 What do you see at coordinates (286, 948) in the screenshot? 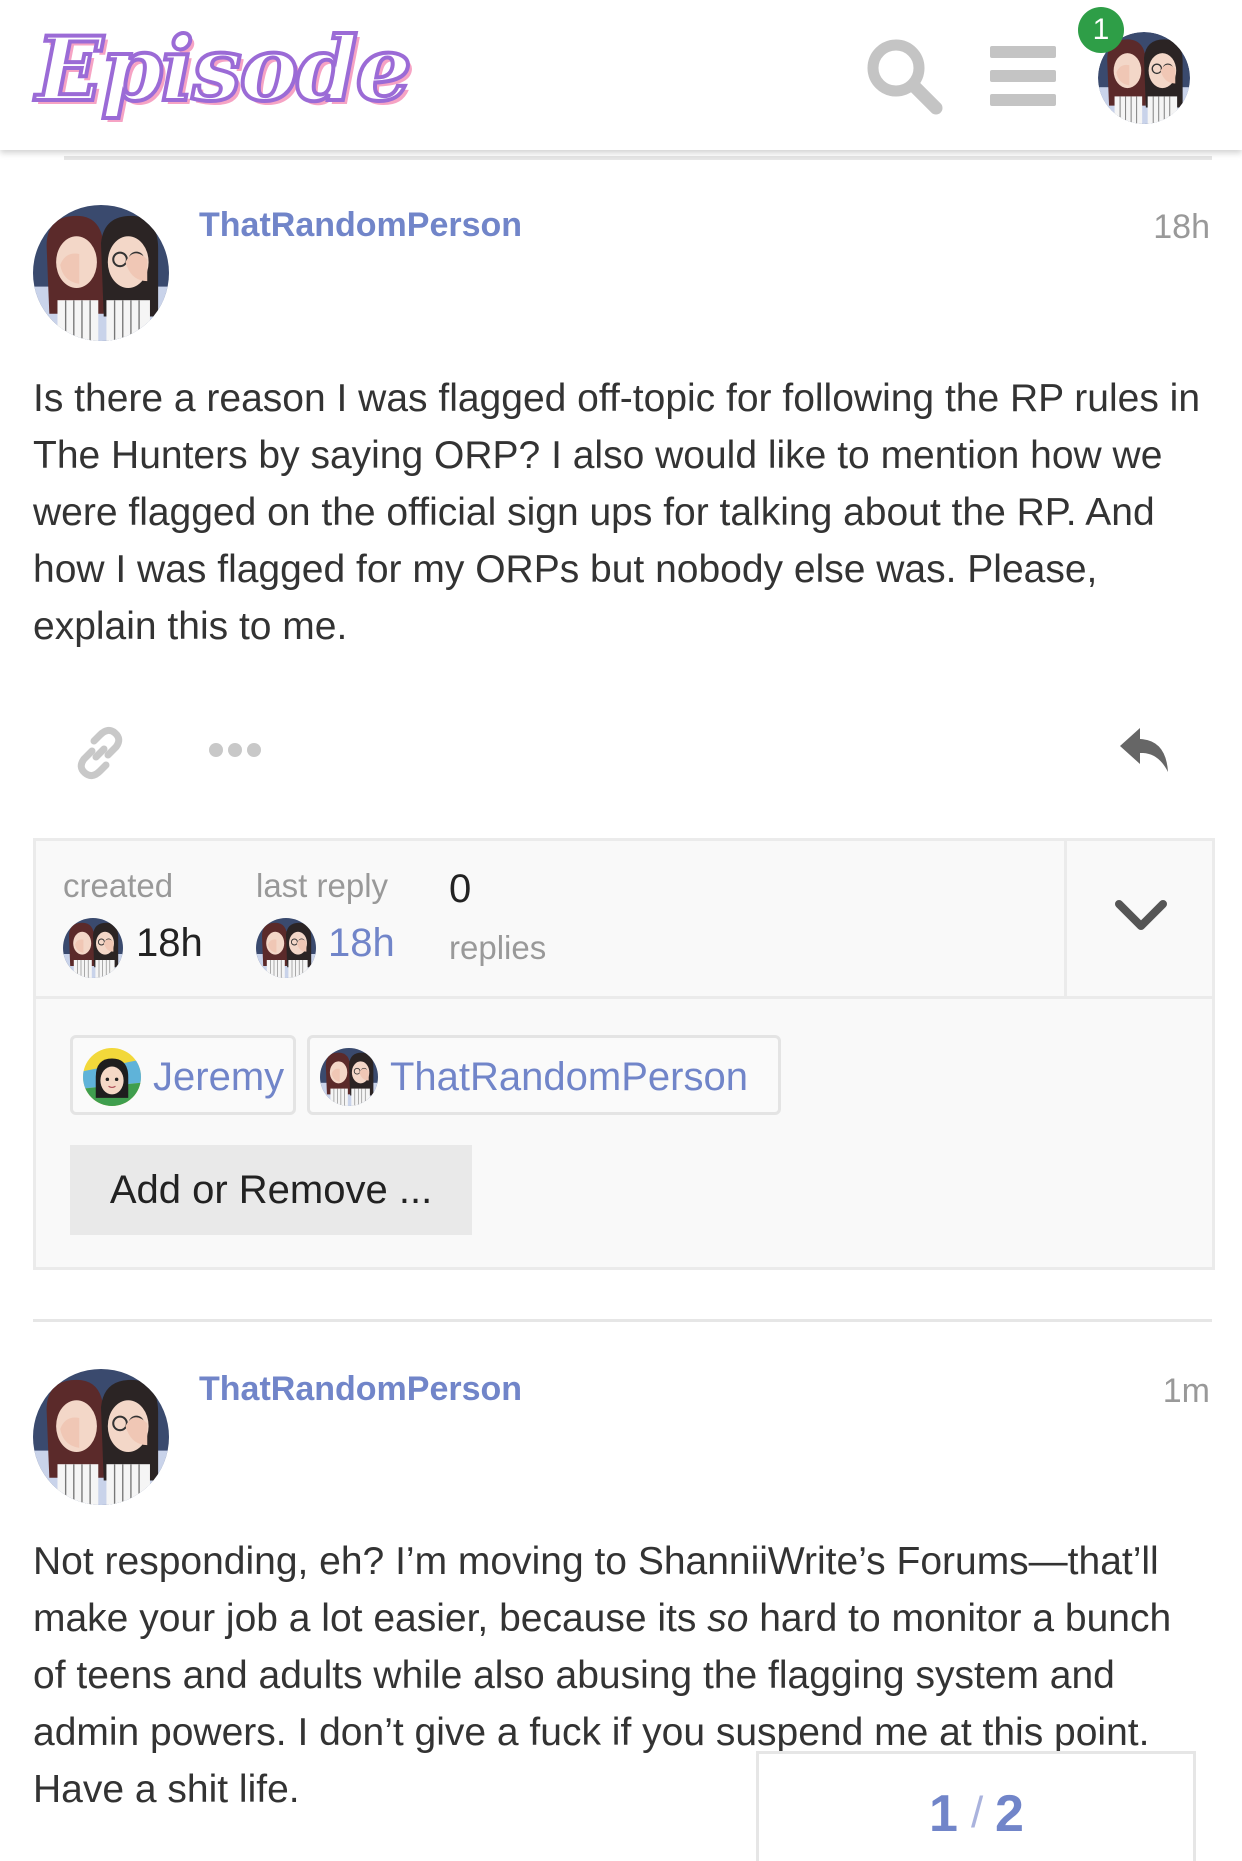
I see `last-reply-avatar` at bounding box center [286, 948].